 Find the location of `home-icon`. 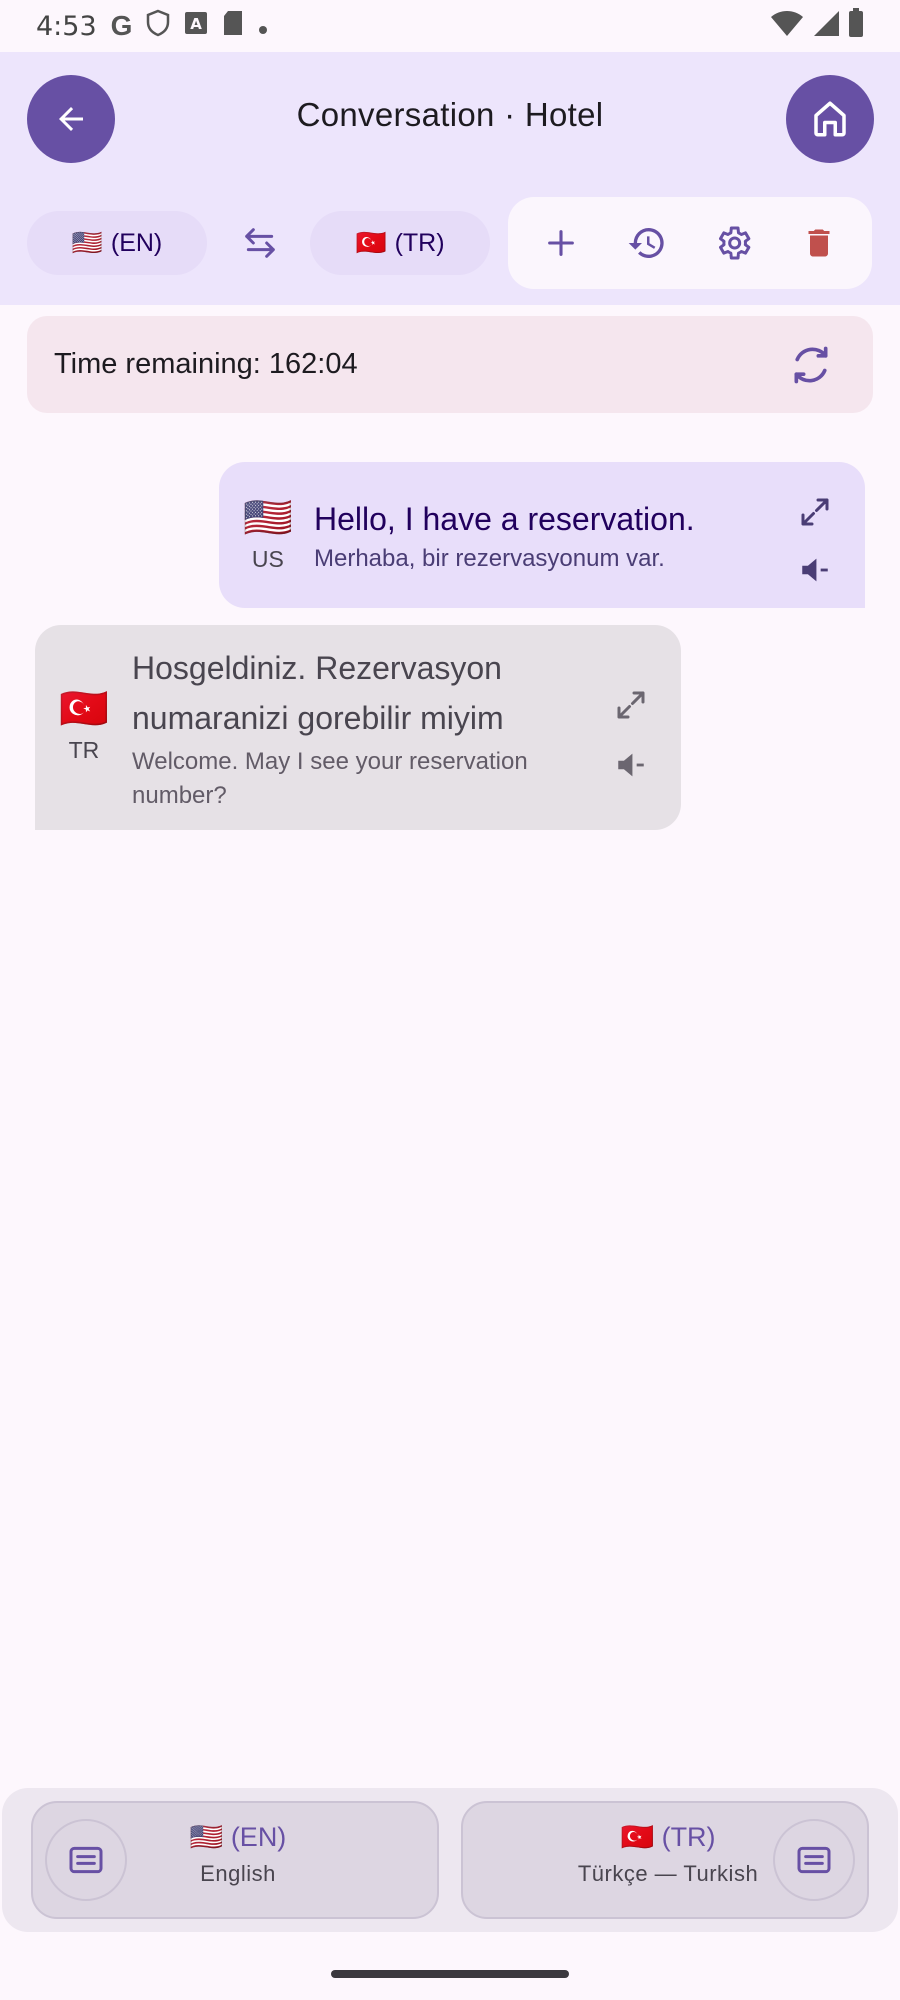

home-icon is located at coordinates (830, 119).